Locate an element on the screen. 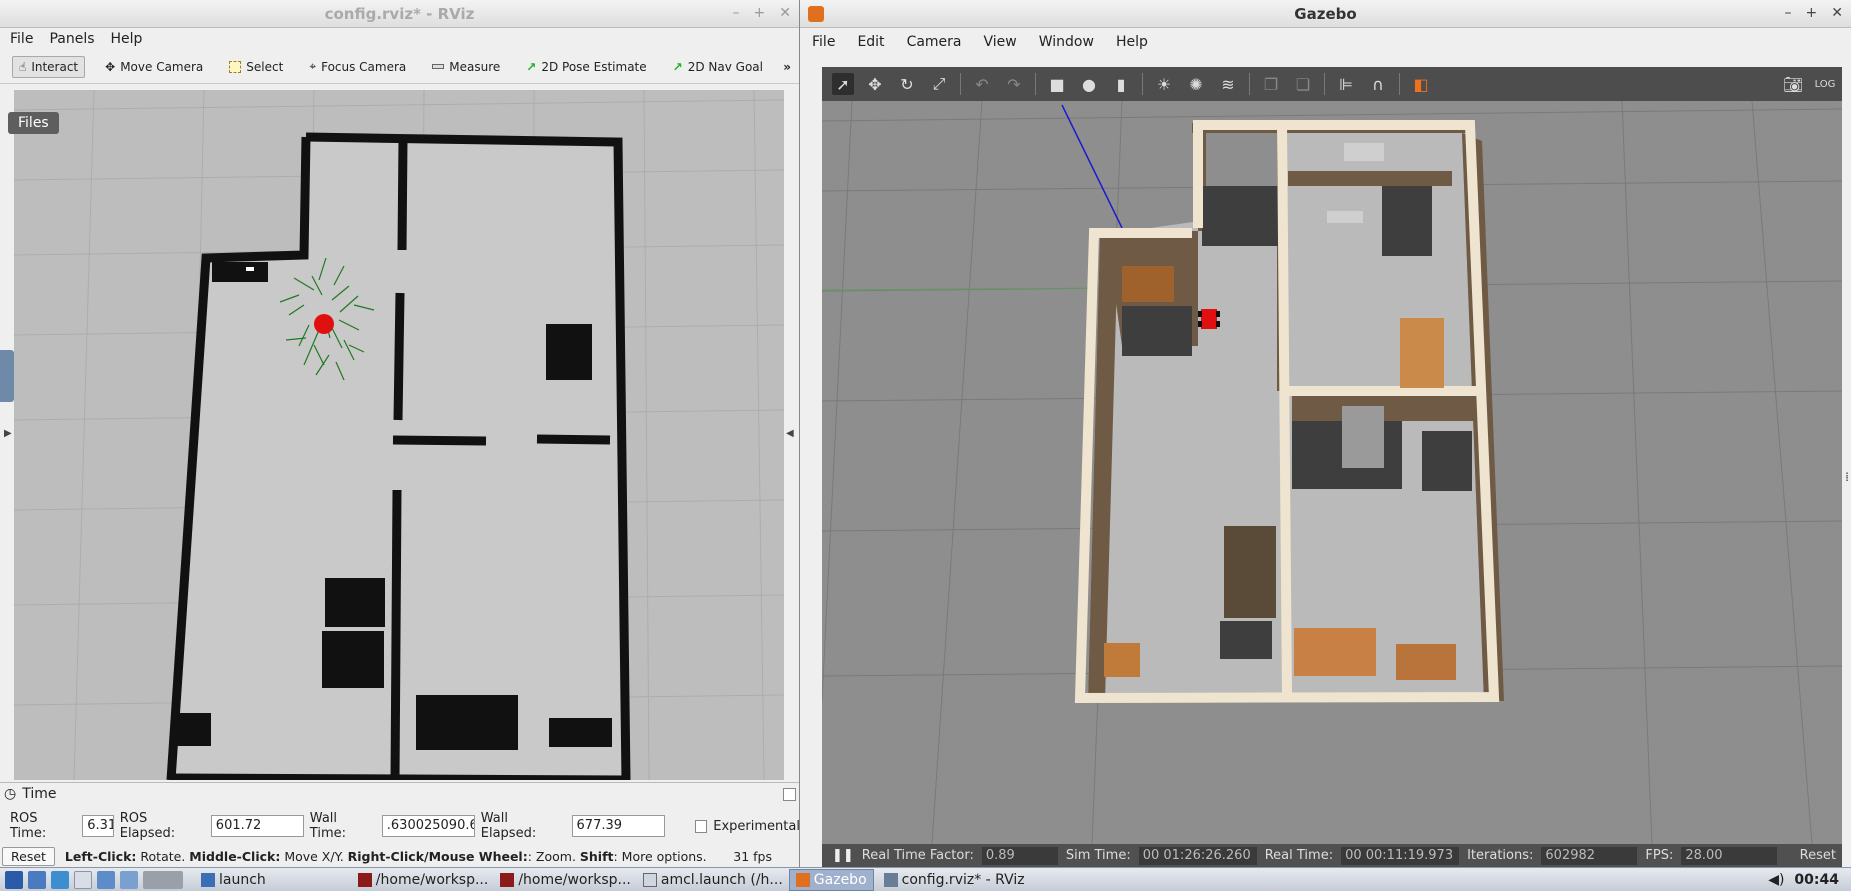 Image resolution: width=1851 pixels, height=891 pixels. tool-focus-camera: ⌖ Focus Camera is located at coordinates (357, 66).